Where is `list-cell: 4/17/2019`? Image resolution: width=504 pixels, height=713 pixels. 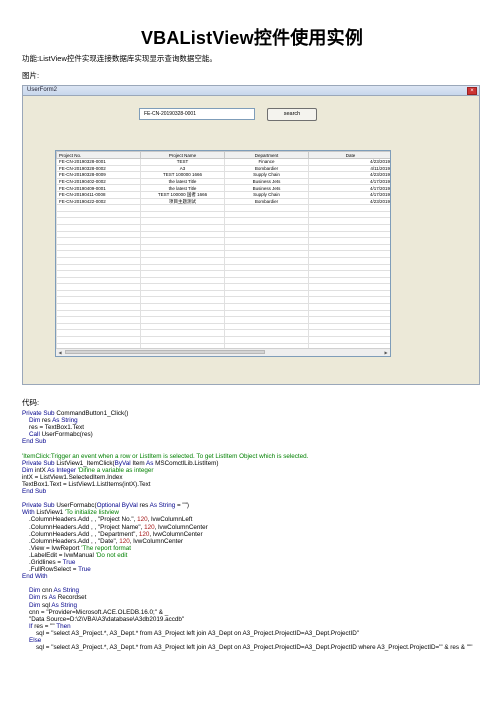 list-cell: 4/17/2019 is located at coordinates (349, 181).